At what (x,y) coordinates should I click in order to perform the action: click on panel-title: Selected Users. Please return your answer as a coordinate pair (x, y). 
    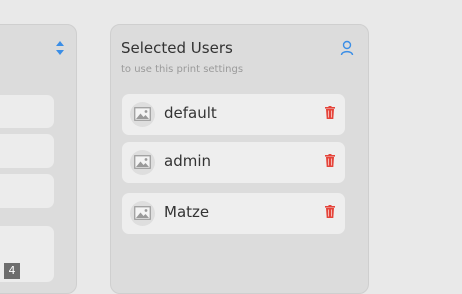
    Looking at the image, I should click on (177, 48).